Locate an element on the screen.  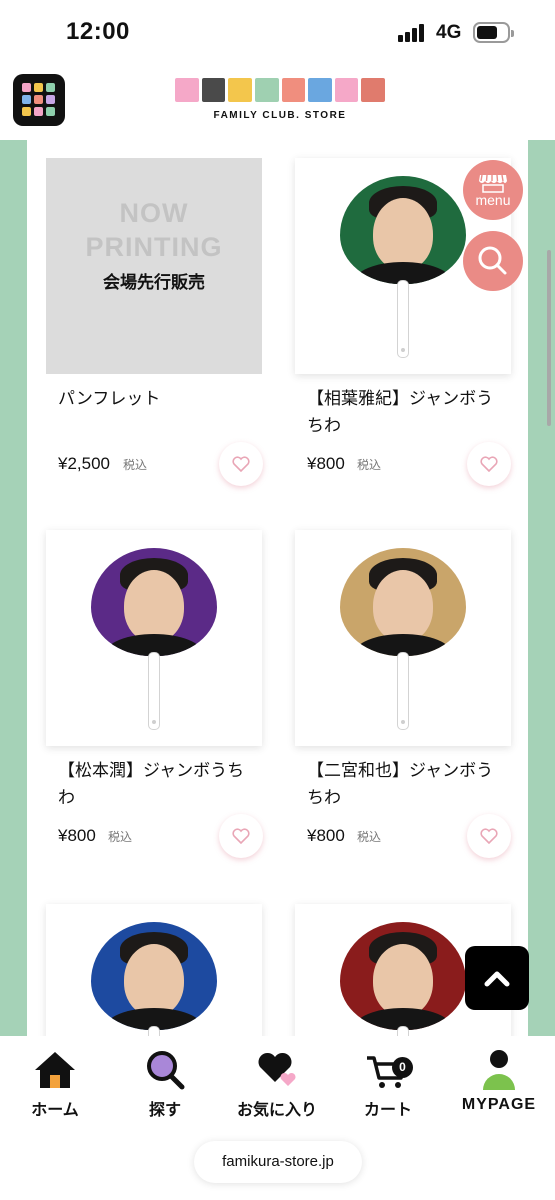
menu-button: menu is located at coordinates (493, 190).